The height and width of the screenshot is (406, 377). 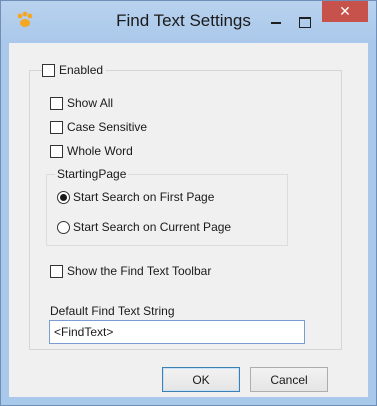 What do you see at coordinates (167, 210) in the screenshot?
I see `starting-page-group-box` at bounding box center [167, 210].